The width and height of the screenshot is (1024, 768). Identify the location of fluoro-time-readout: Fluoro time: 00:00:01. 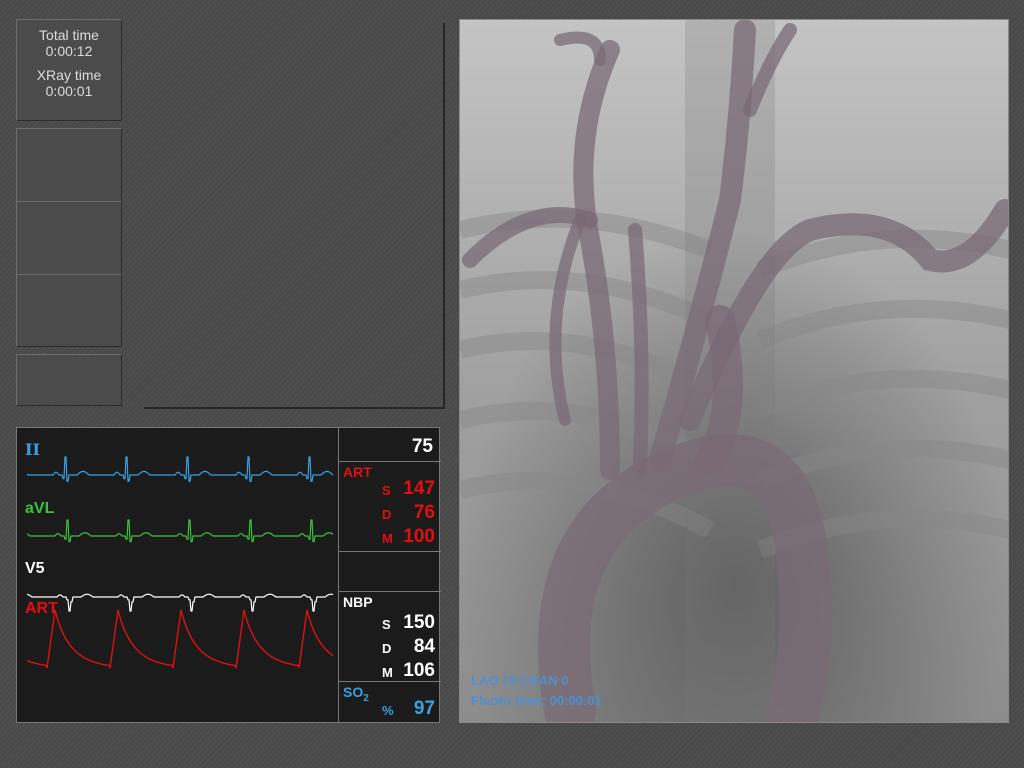
(536, 700).